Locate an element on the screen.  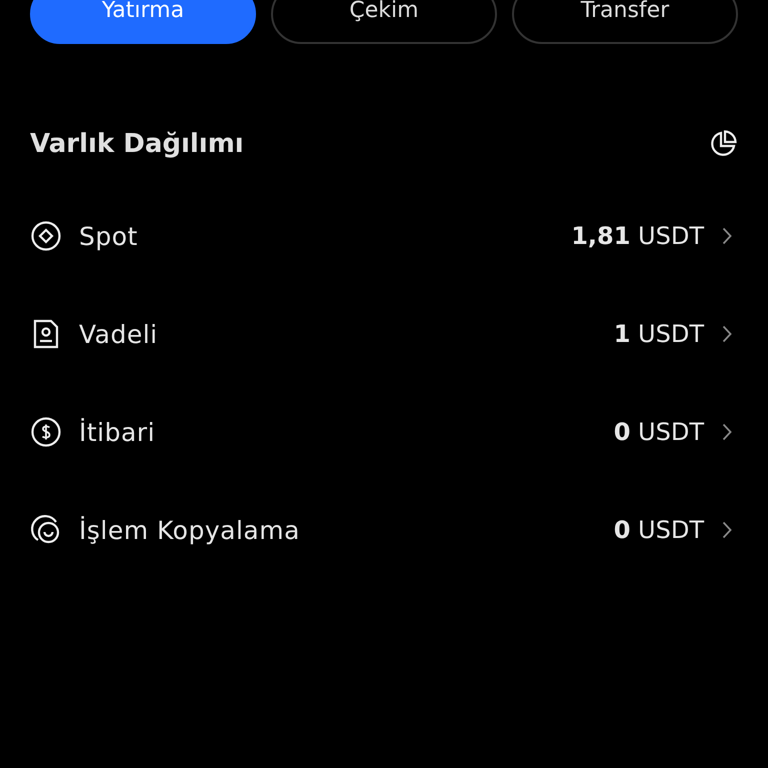
account-row: Vadeli 1 USDT is located at coordinates (384, 334).